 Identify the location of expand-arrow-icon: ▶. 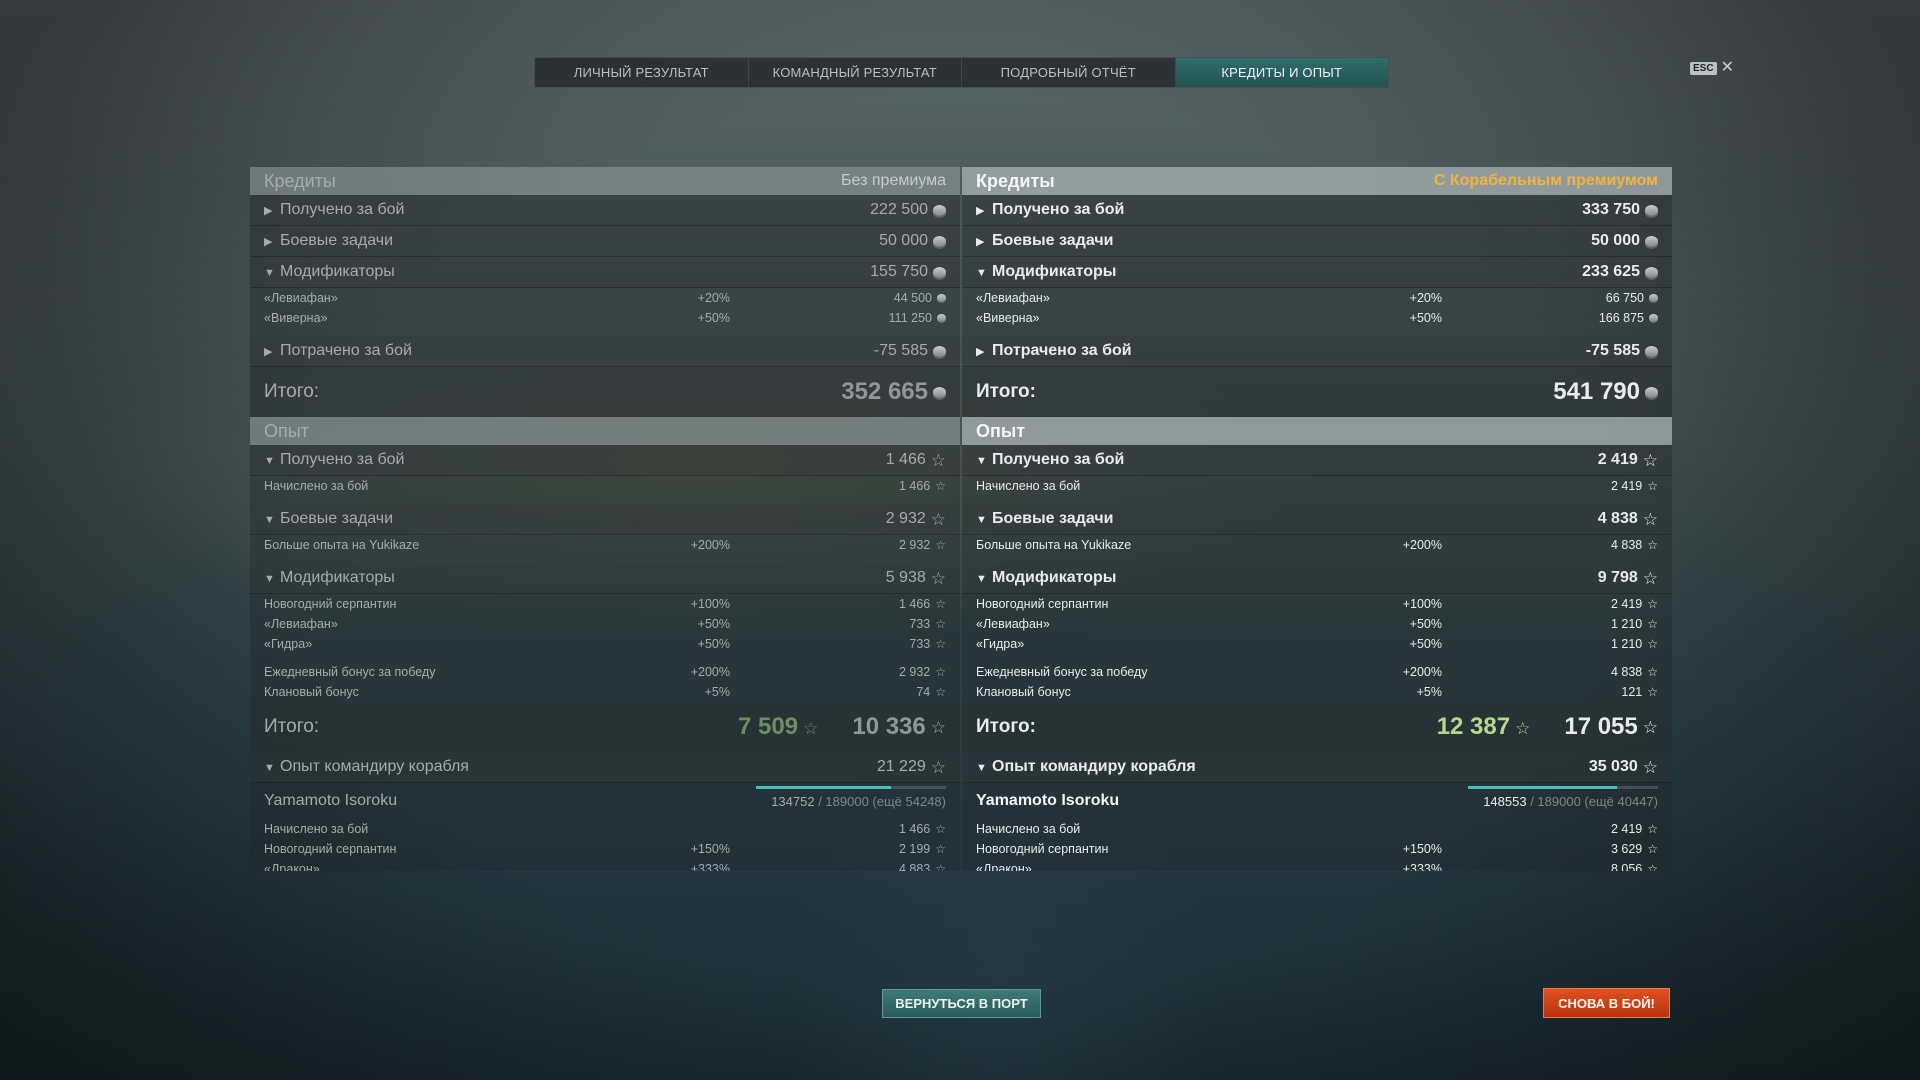
(980, 352).